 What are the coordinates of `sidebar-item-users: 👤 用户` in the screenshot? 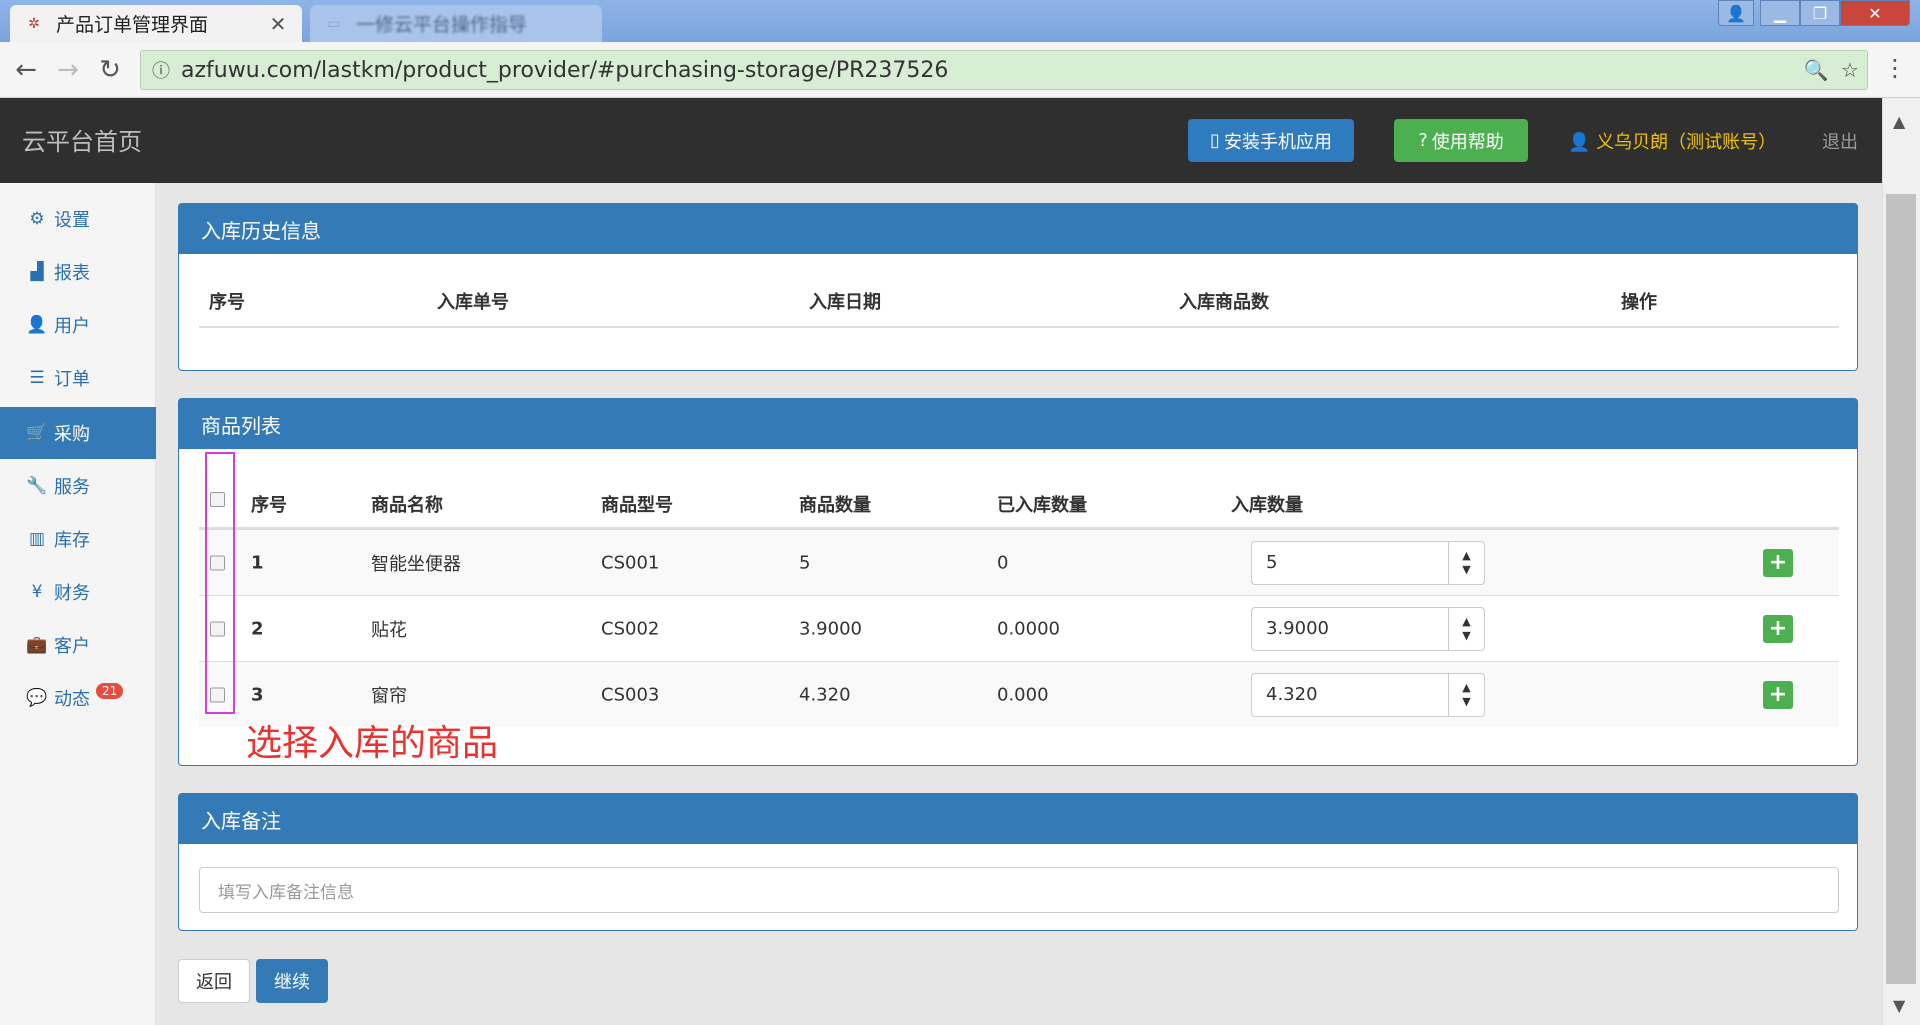 It's located at (78, 325).